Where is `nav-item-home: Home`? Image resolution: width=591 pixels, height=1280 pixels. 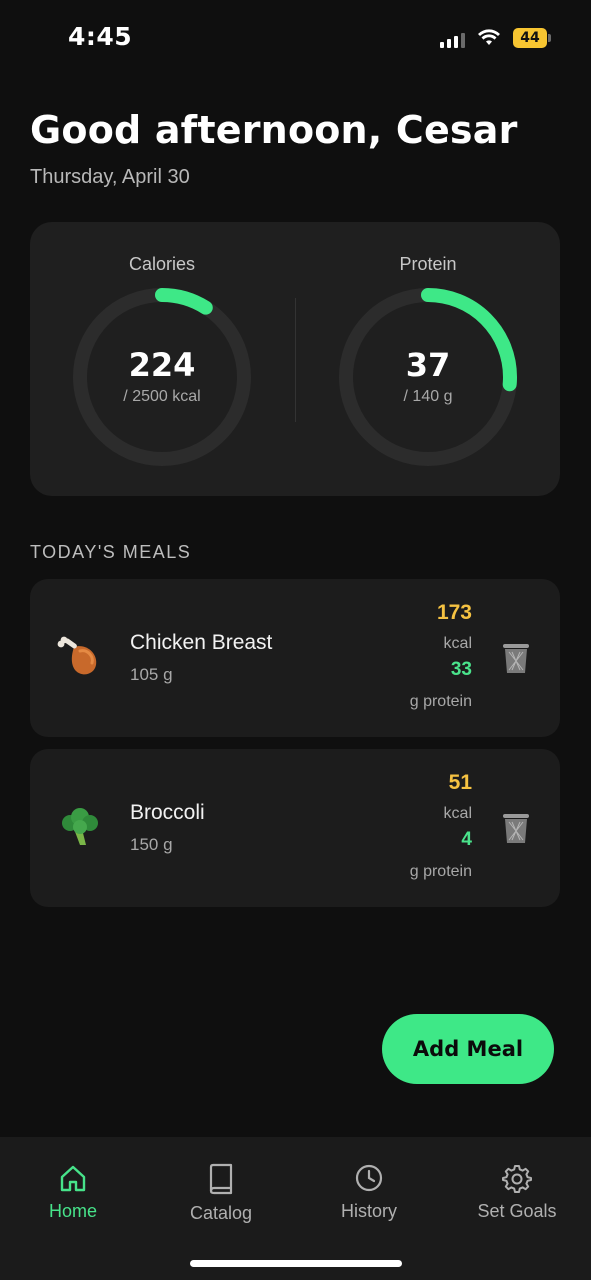 nav-item-home: Home is located at coordinates (73, 1192).